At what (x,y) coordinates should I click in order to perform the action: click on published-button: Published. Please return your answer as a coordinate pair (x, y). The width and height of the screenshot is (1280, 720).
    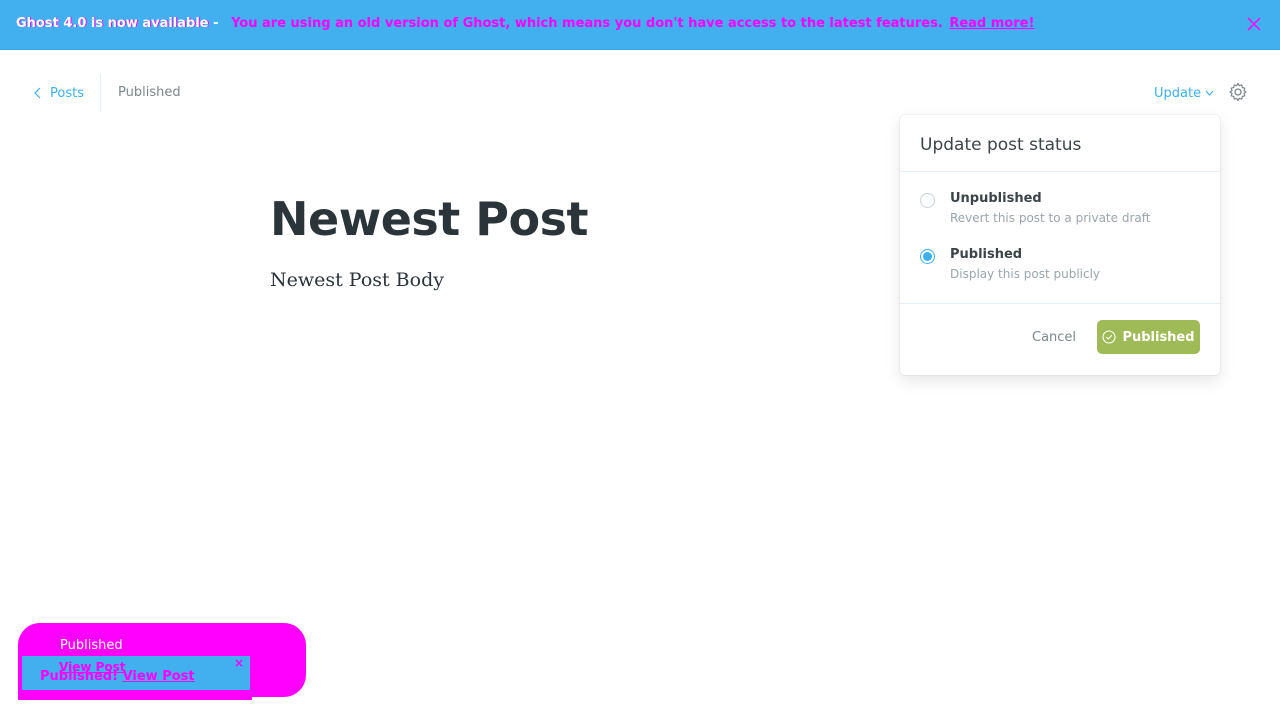
    Looking at the image, I should click on (1148, 337).